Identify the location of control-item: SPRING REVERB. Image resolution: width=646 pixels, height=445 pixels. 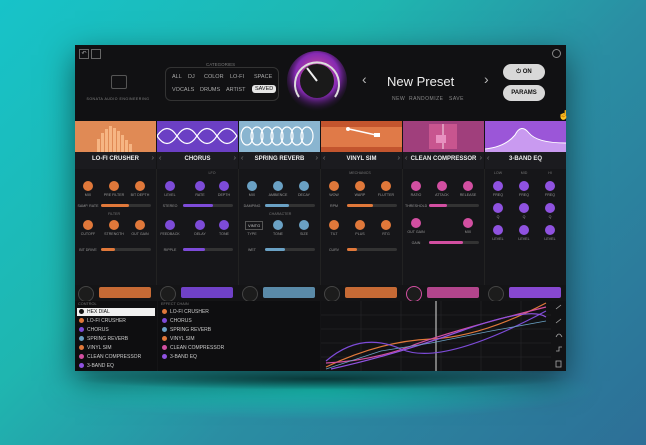
(103, 339).